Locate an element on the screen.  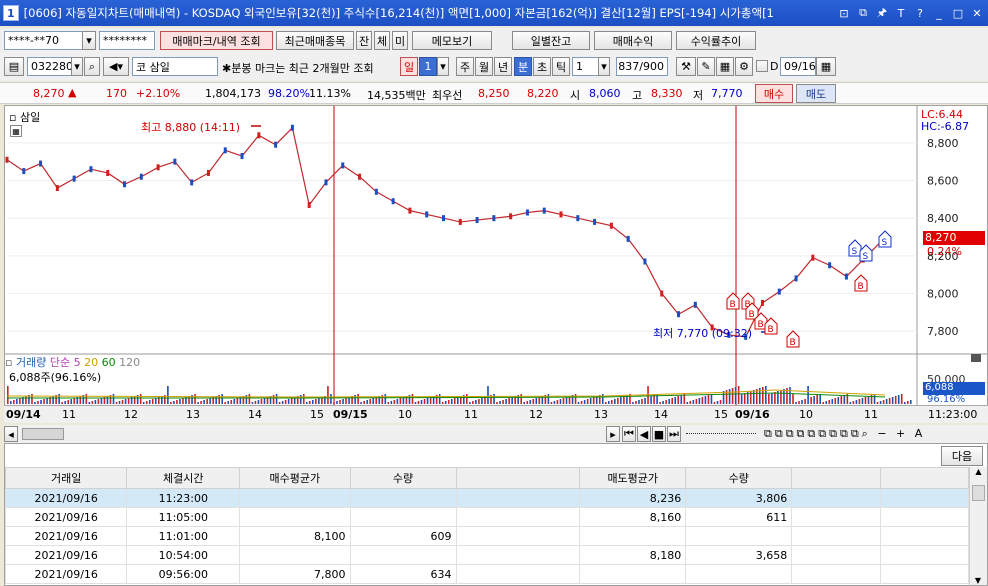
unexecuted-button: 미 is located at coordinates (400, 40).